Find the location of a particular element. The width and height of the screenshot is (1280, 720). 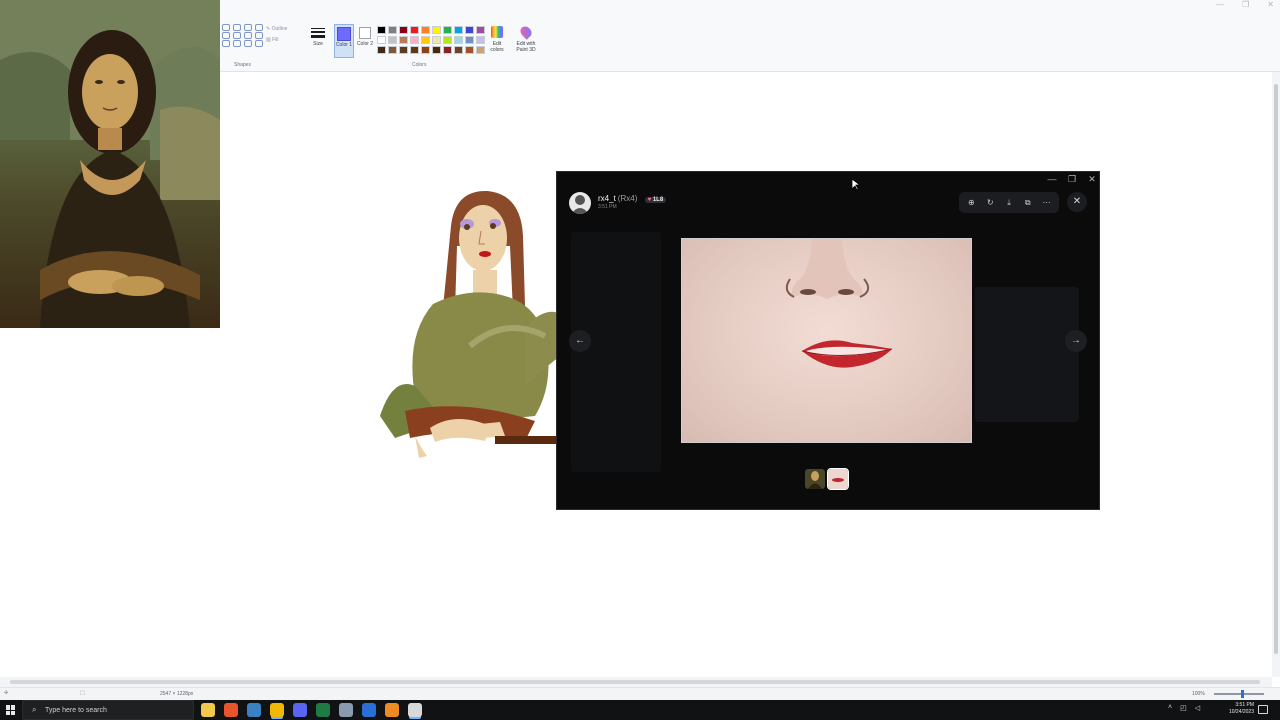

brave-icon is located at coordinates (231, 710).